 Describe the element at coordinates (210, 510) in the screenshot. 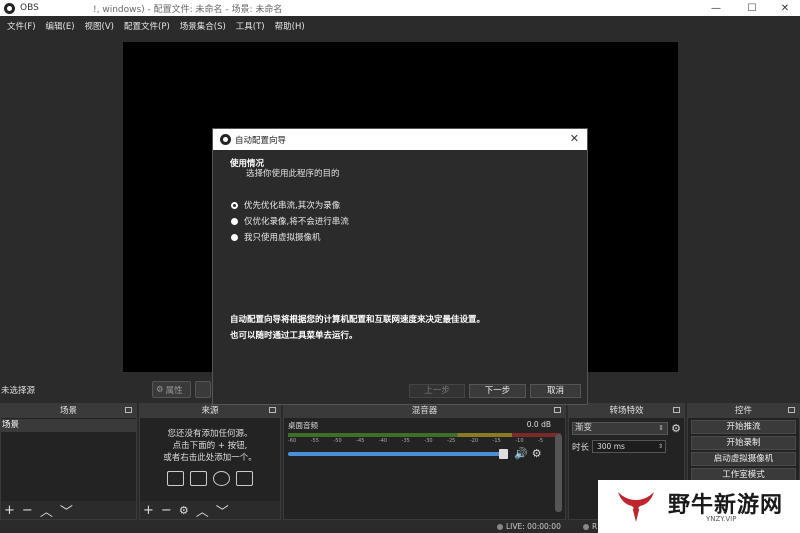

I see `sources-footer: + − ⚙ ︿ ﹀` at that location.